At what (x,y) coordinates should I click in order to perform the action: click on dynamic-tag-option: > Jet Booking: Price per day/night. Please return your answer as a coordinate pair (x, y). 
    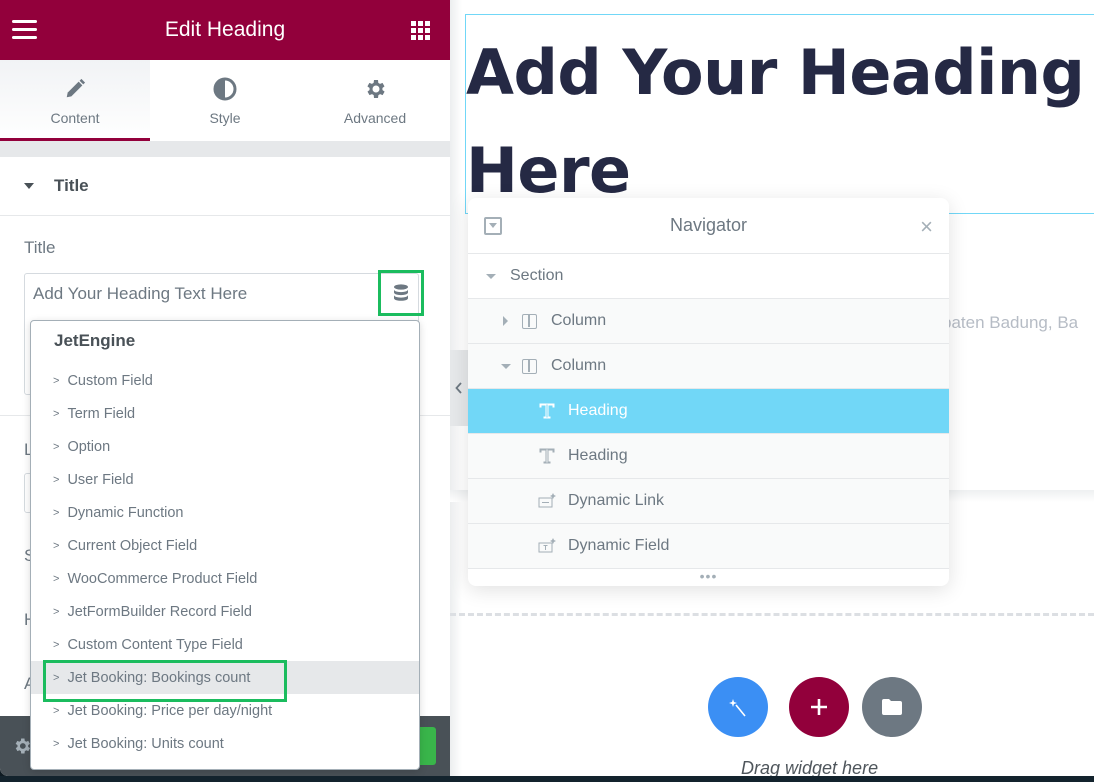
    Looking at the image, I should click on (225, 710).